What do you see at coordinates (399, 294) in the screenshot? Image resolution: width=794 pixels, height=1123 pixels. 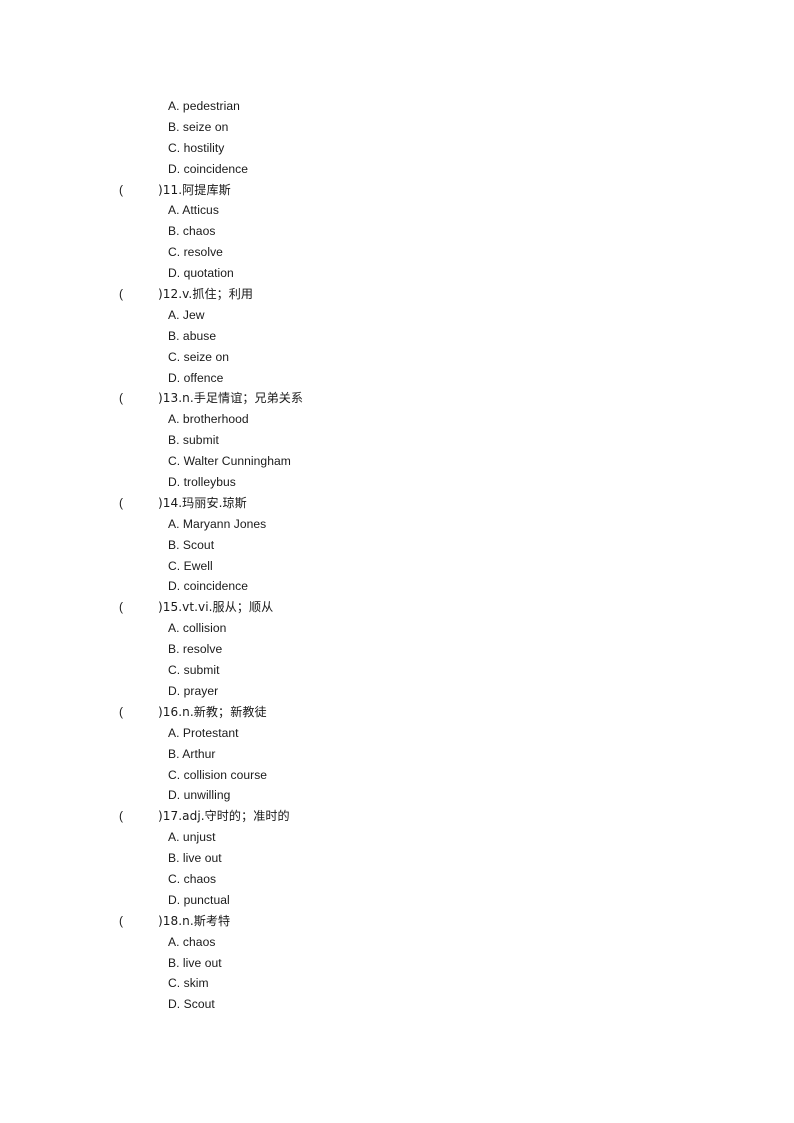 I see `question-stem-row: ()12.v.抓住；利用` at bounding box center [399, 294].